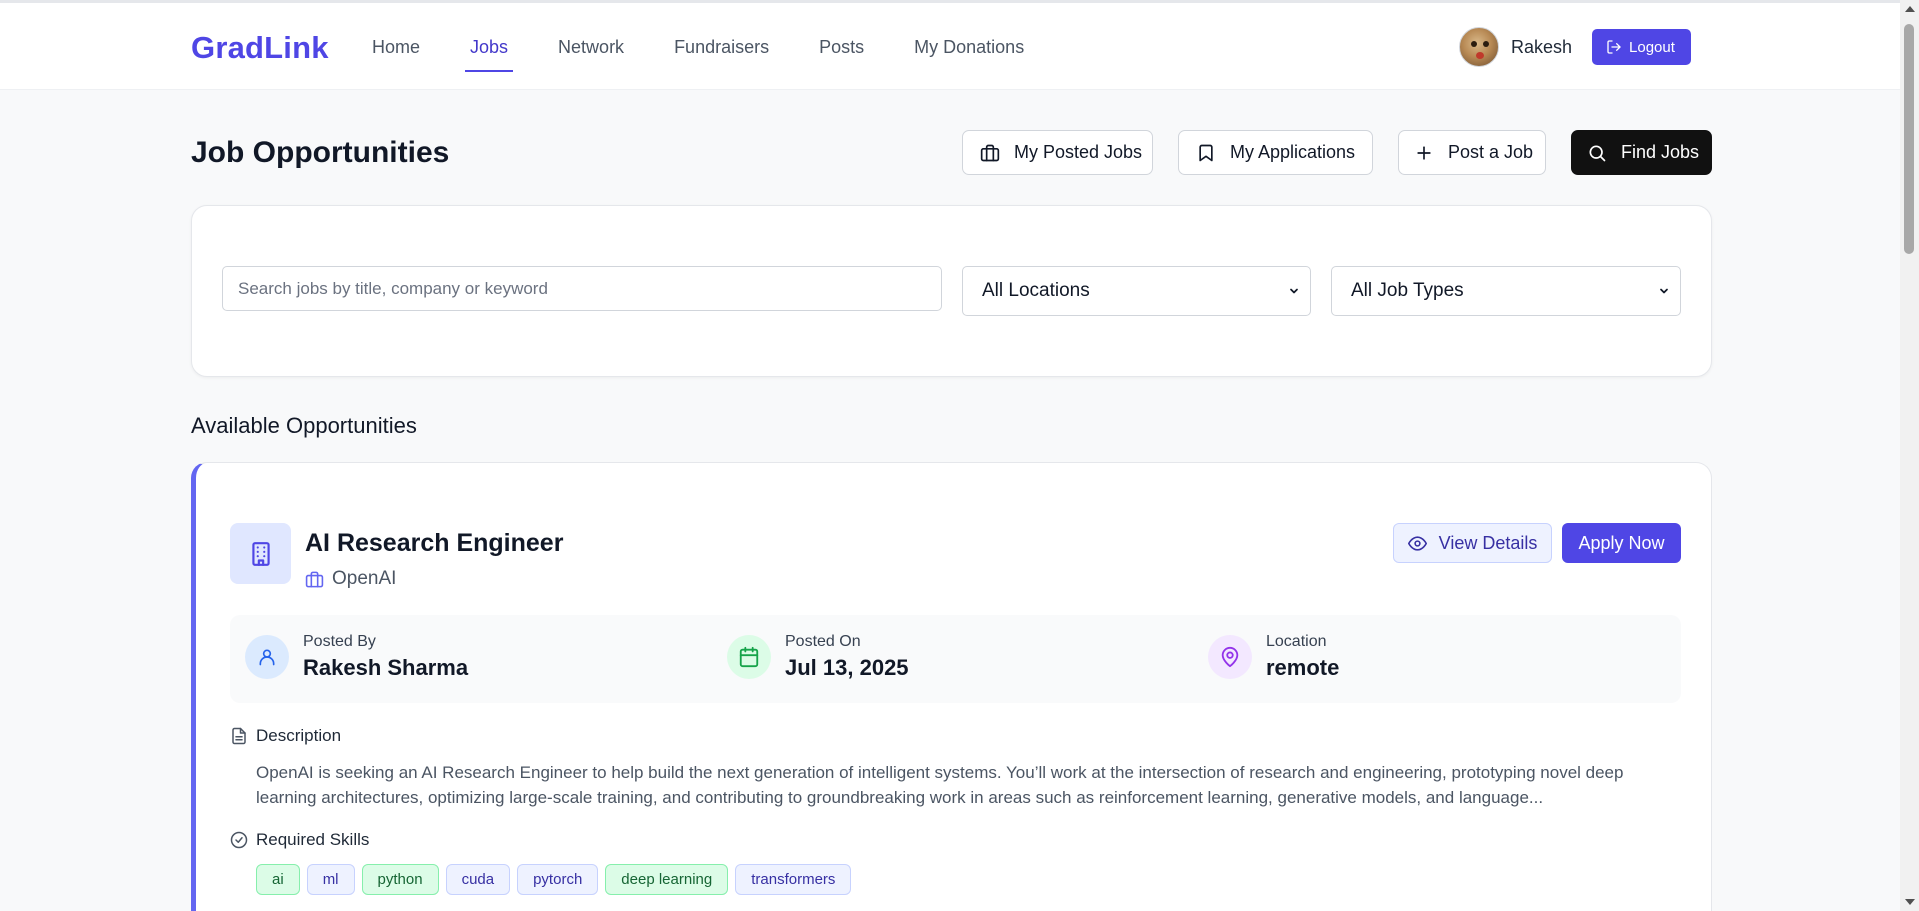  I want to click on posted-on: Posted On Jul 13, 2025, so click(818, 656).